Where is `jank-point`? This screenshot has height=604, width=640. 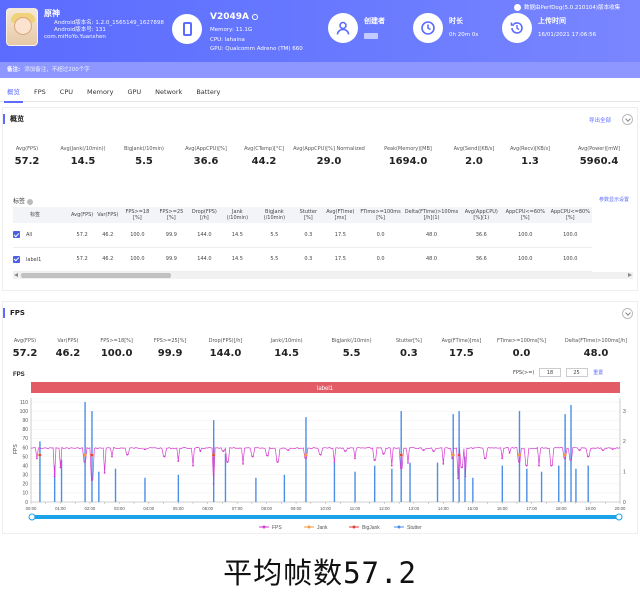
jank-point is located at coordinates (85, 455).